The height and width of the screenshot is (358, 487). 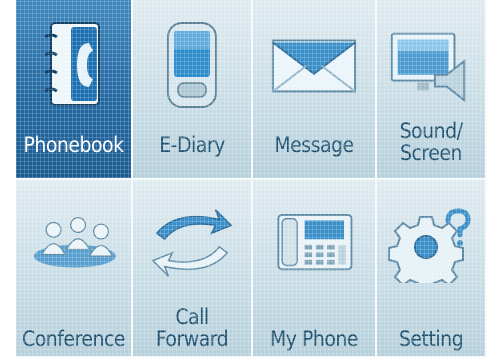 What do you see at coordinates (314, 65) in the screenshot?
I see `envelope-icon` at bounding box center [314, 65].